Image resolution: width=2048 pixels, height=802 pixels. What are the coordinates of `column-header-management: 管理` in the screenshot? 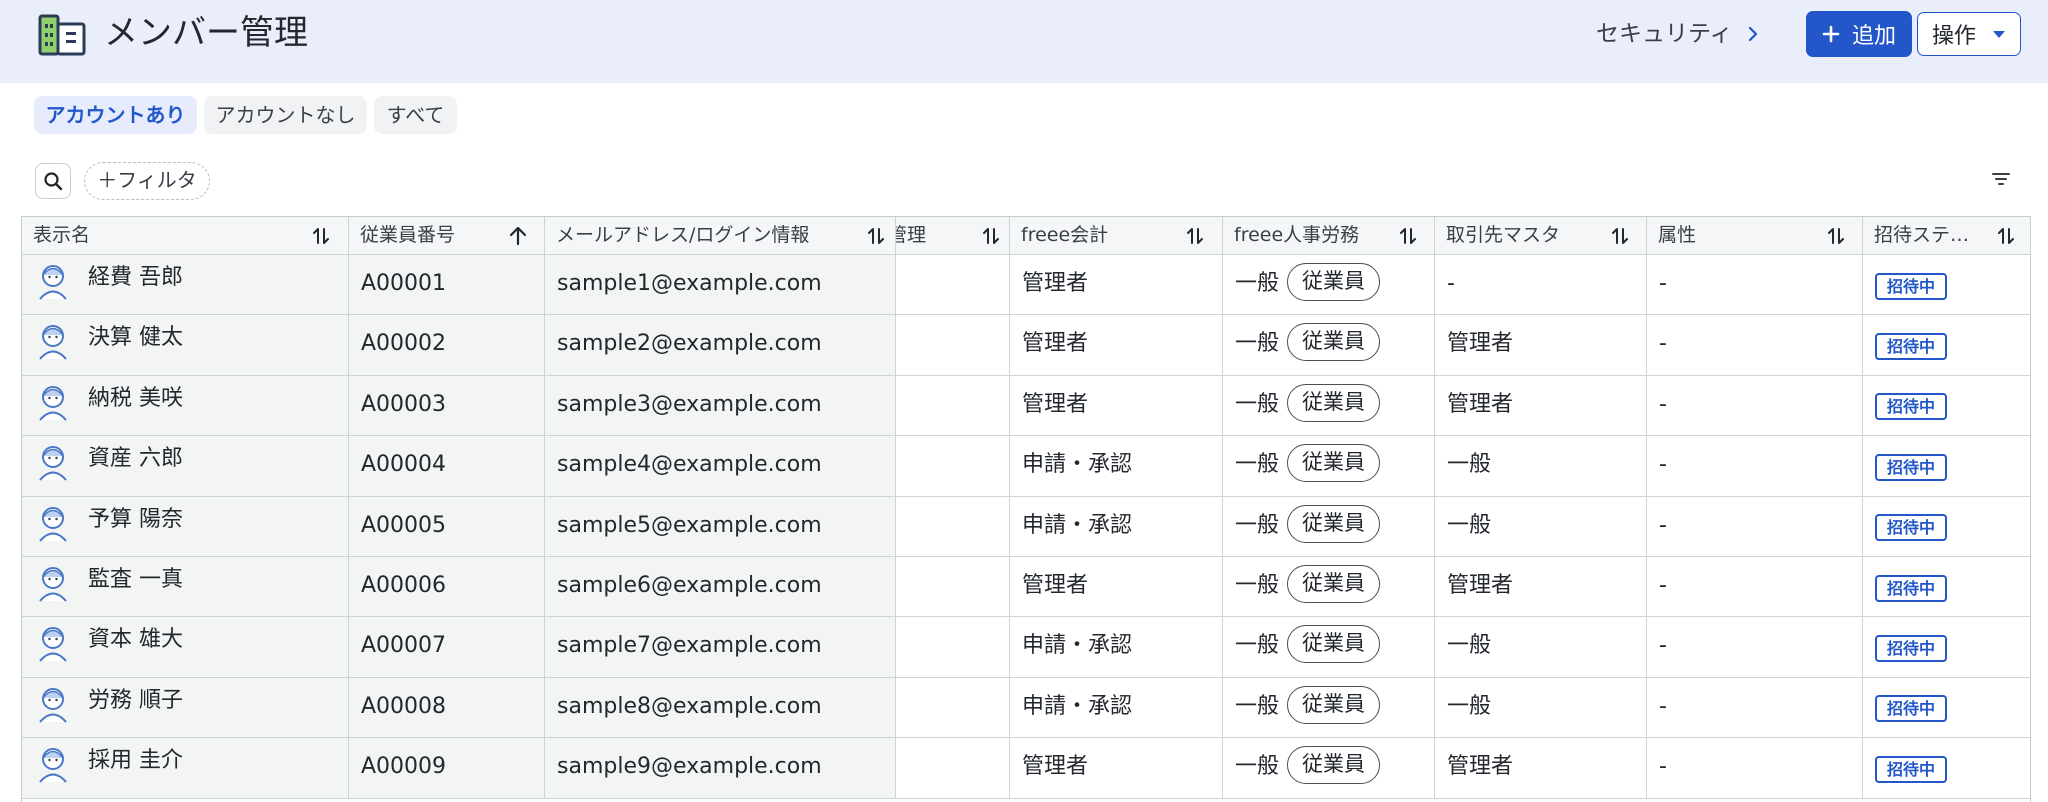 It's located at (953, 236).